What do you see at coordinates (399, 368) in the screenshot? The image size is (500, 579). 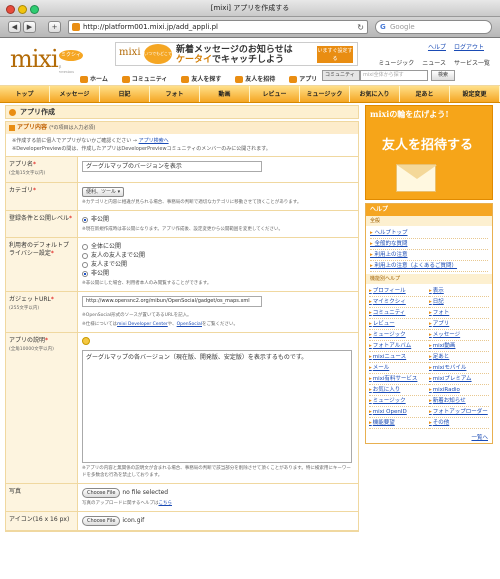 I see `help-item: メール` at bounding box center [399, 368].